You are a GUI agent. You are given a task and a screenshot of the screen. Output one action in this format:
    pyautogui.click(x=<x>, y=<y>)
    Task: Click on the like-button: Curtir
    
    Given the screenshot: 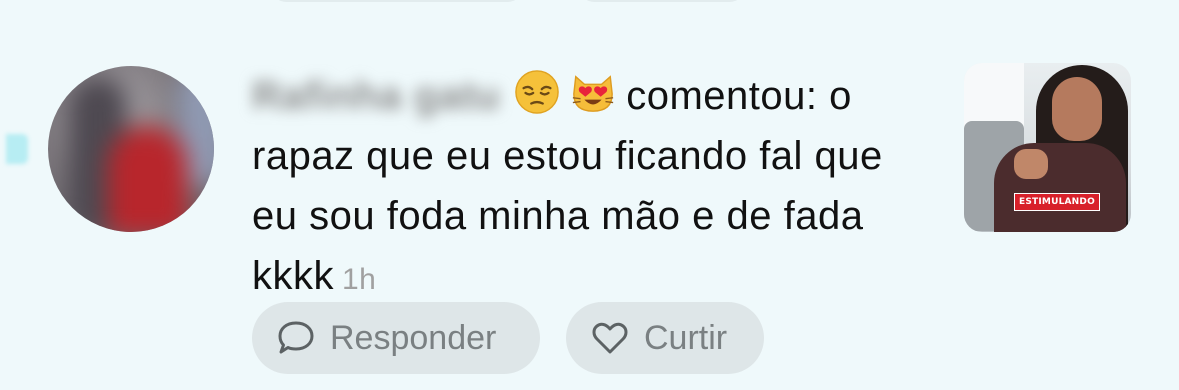 What is the action you would take?
    pyautogui.click(x=665, y=338)
    